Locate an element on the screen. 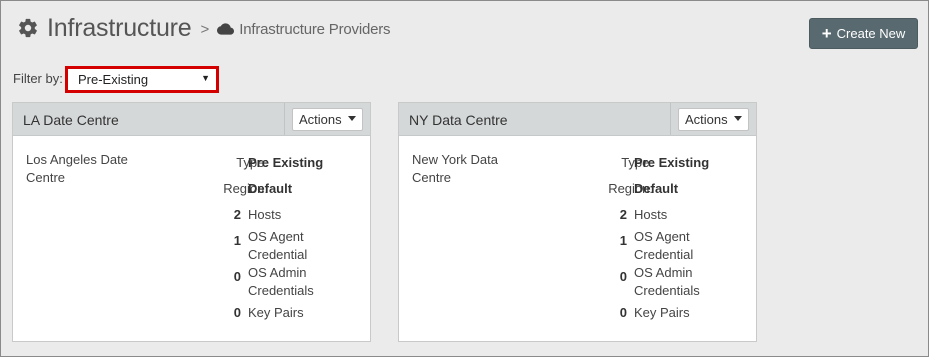 This screenshot has height=357, width=929. gear-icon is located at coordinates (28, 28).